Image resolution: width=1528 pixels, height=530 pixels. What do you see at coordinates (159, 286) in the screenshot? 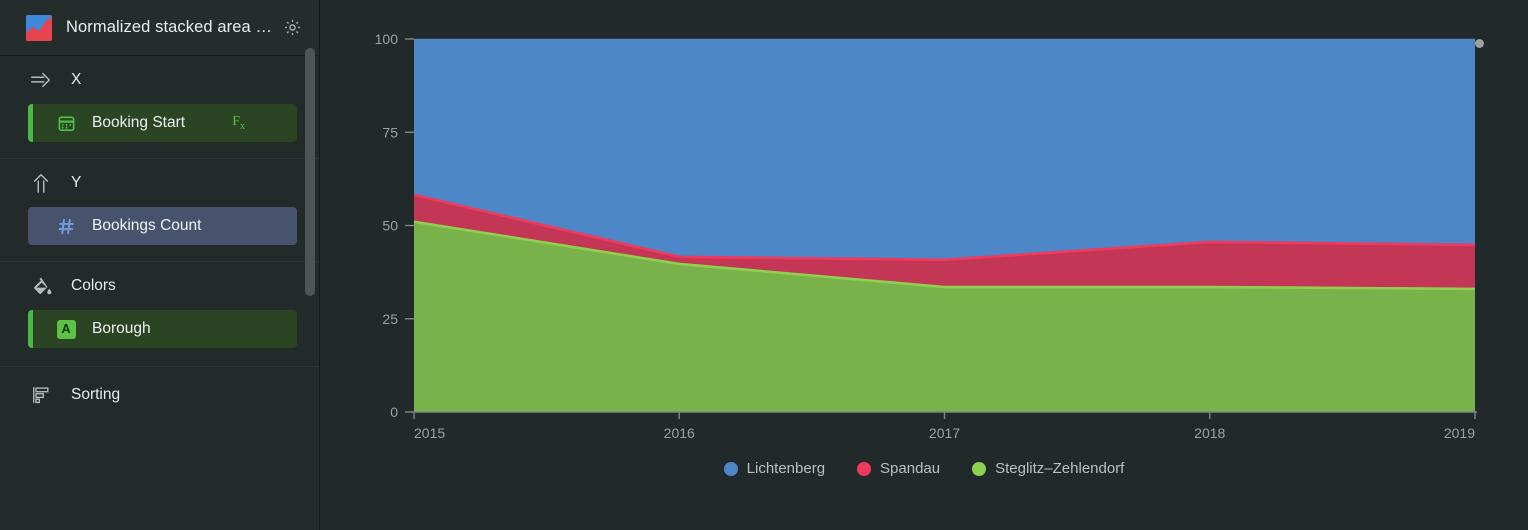
I see `shelf-colors-header: Colors` at bounding box center [159, 286].